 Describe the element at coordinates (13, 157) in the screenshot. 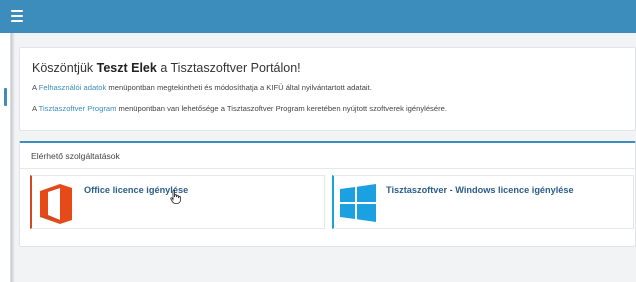

I see `sidebar-shadow` at that location.